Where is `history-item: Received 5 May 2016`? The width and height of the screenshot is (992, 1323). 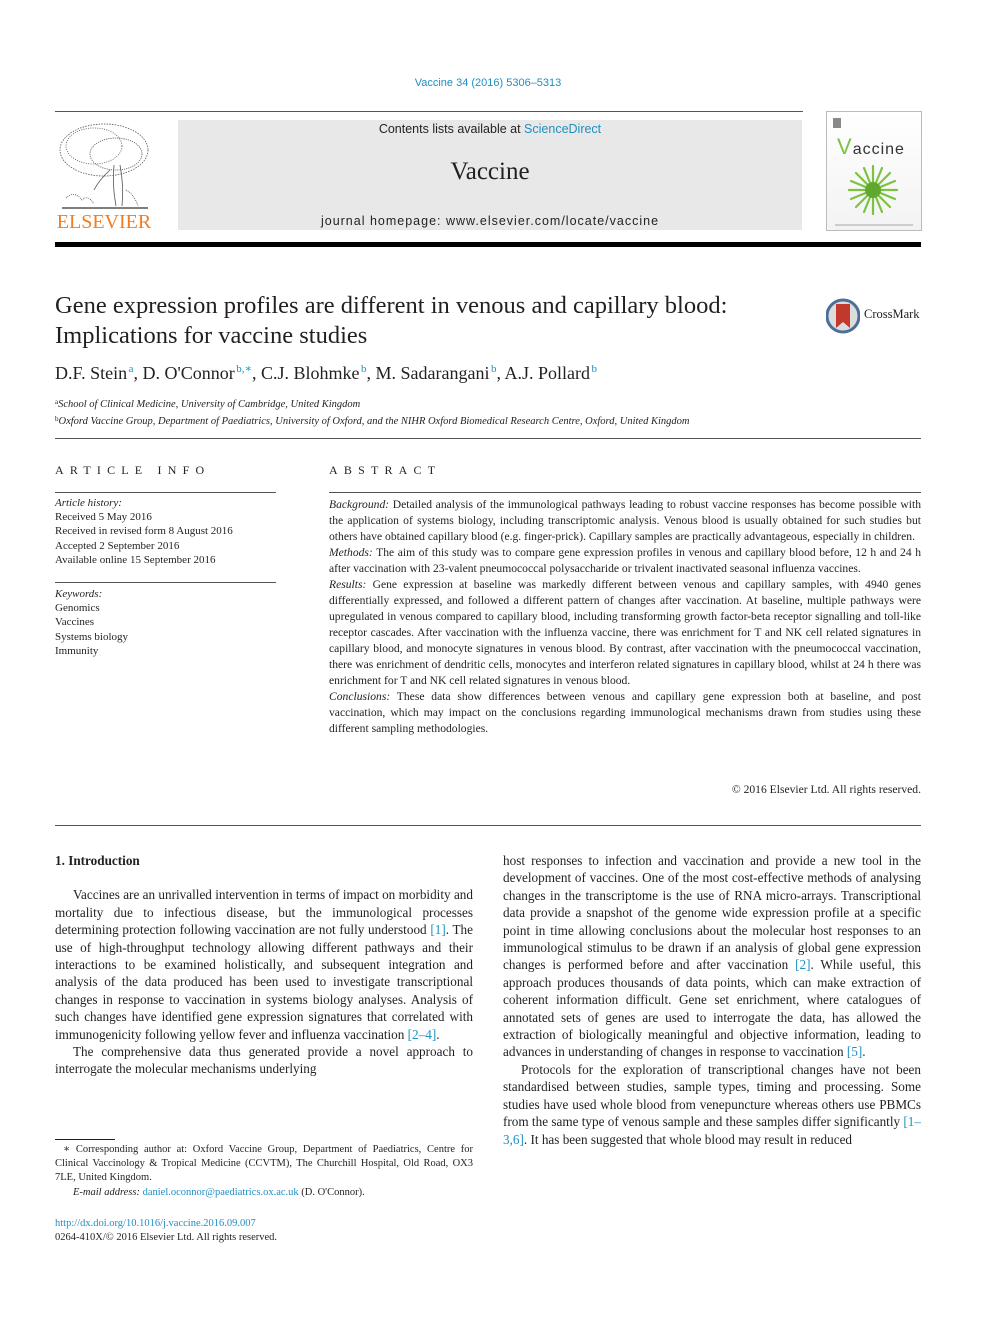 history-item: Received 5 May 2016 is located at coordinates (103, 517).